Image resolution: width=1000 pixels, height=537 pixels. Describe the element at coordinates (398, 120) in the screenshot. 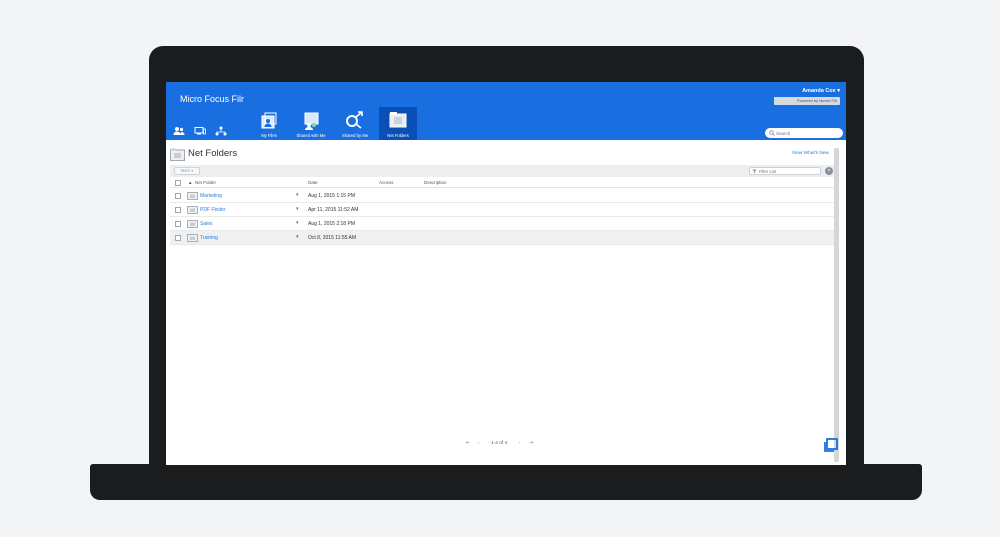

I see `net-folders-icon` at that location.